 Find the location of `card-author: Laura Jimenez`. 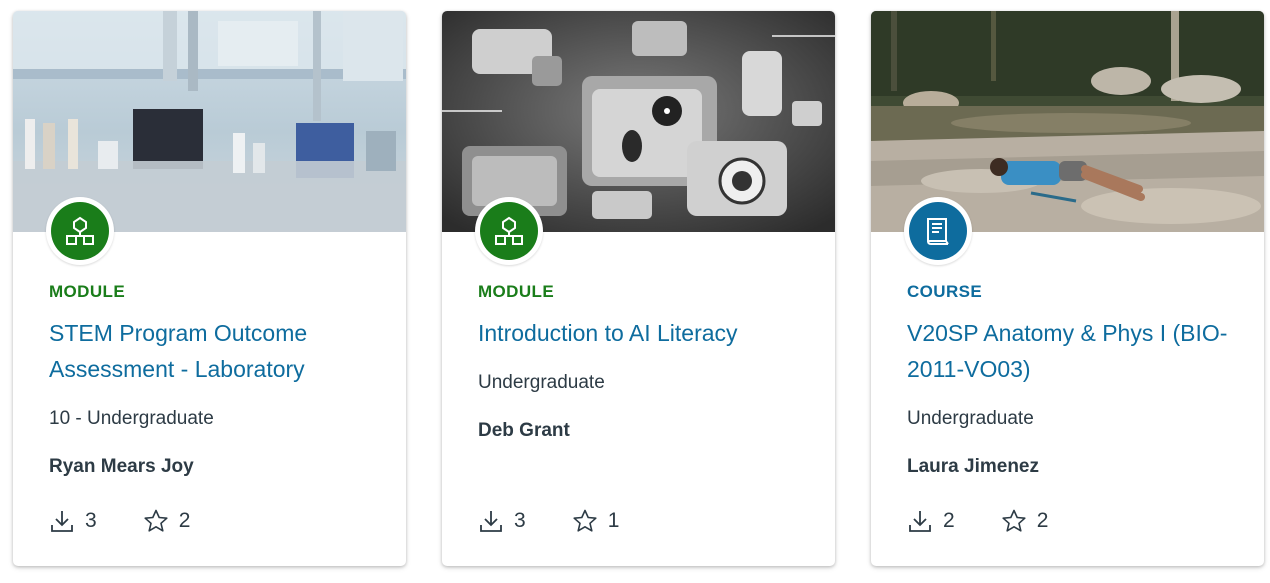

card-author: Laura Jimenez is located at coordinates (973, 466).